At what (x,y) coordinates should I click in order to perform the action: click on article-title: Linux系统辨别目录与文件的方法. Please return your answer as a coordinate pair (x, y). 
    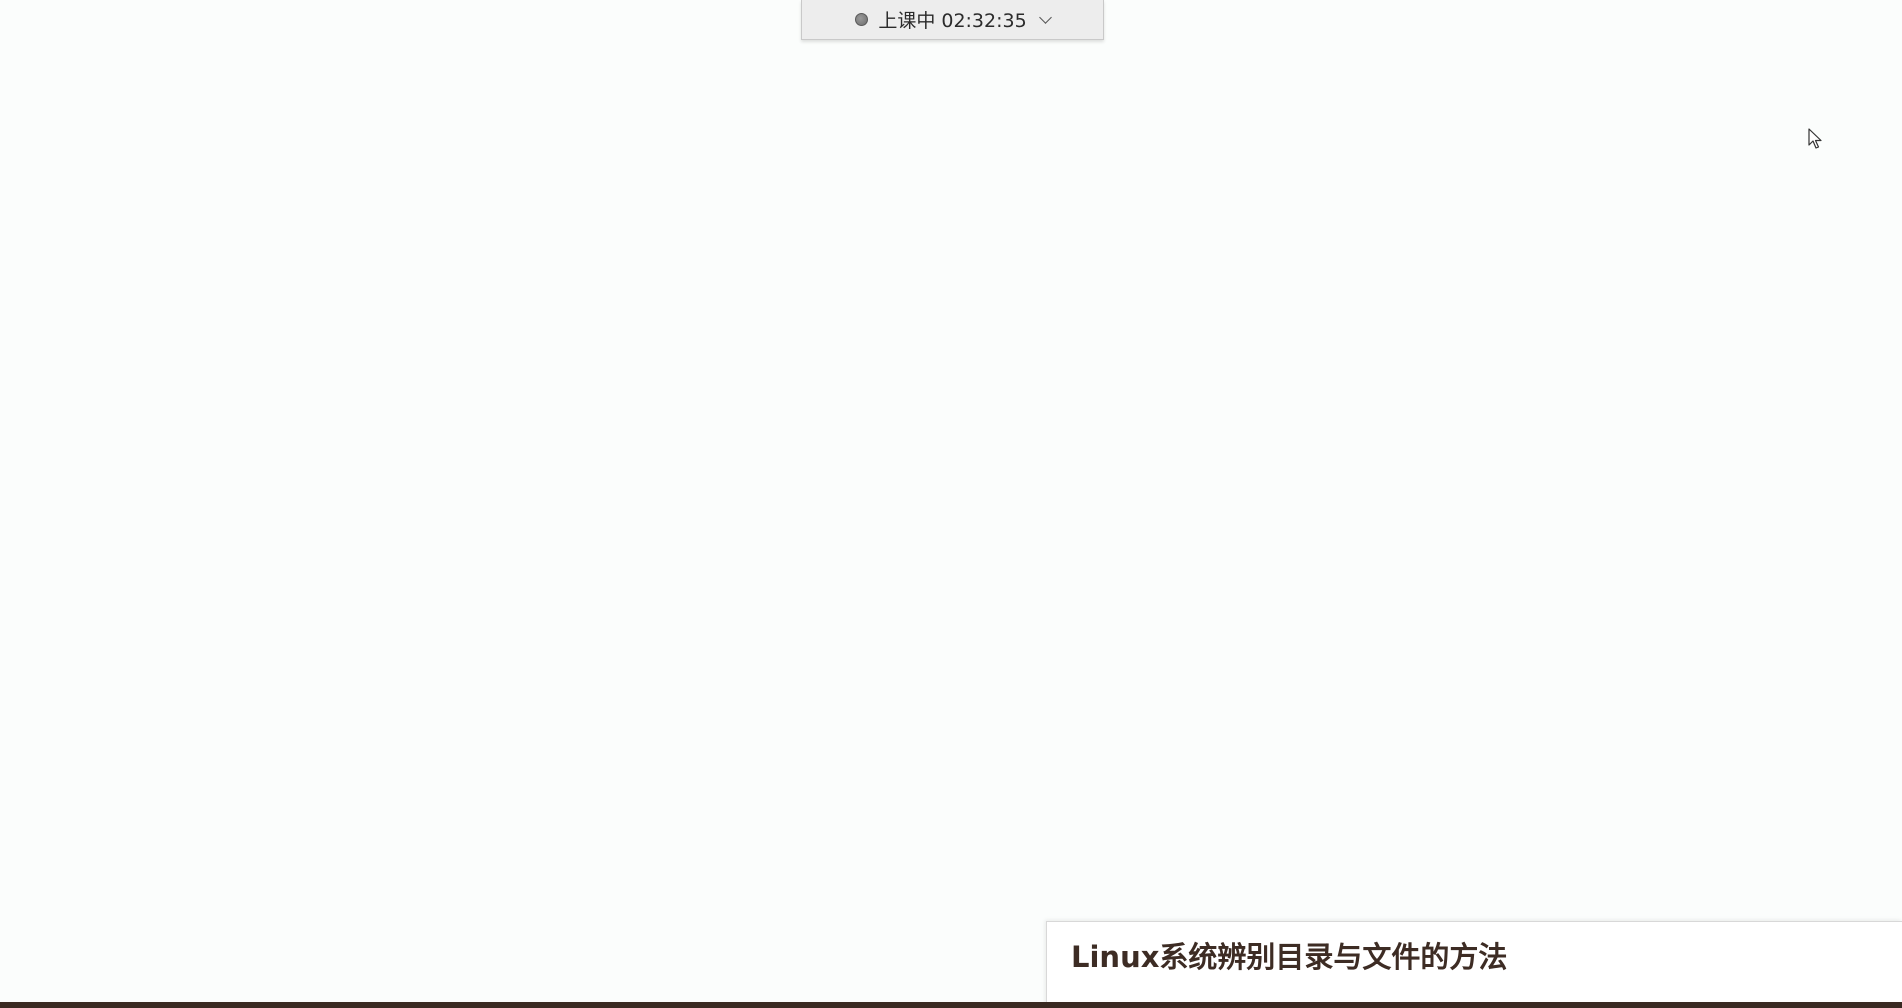
    Looking at the image, I should click on (1289, 957).